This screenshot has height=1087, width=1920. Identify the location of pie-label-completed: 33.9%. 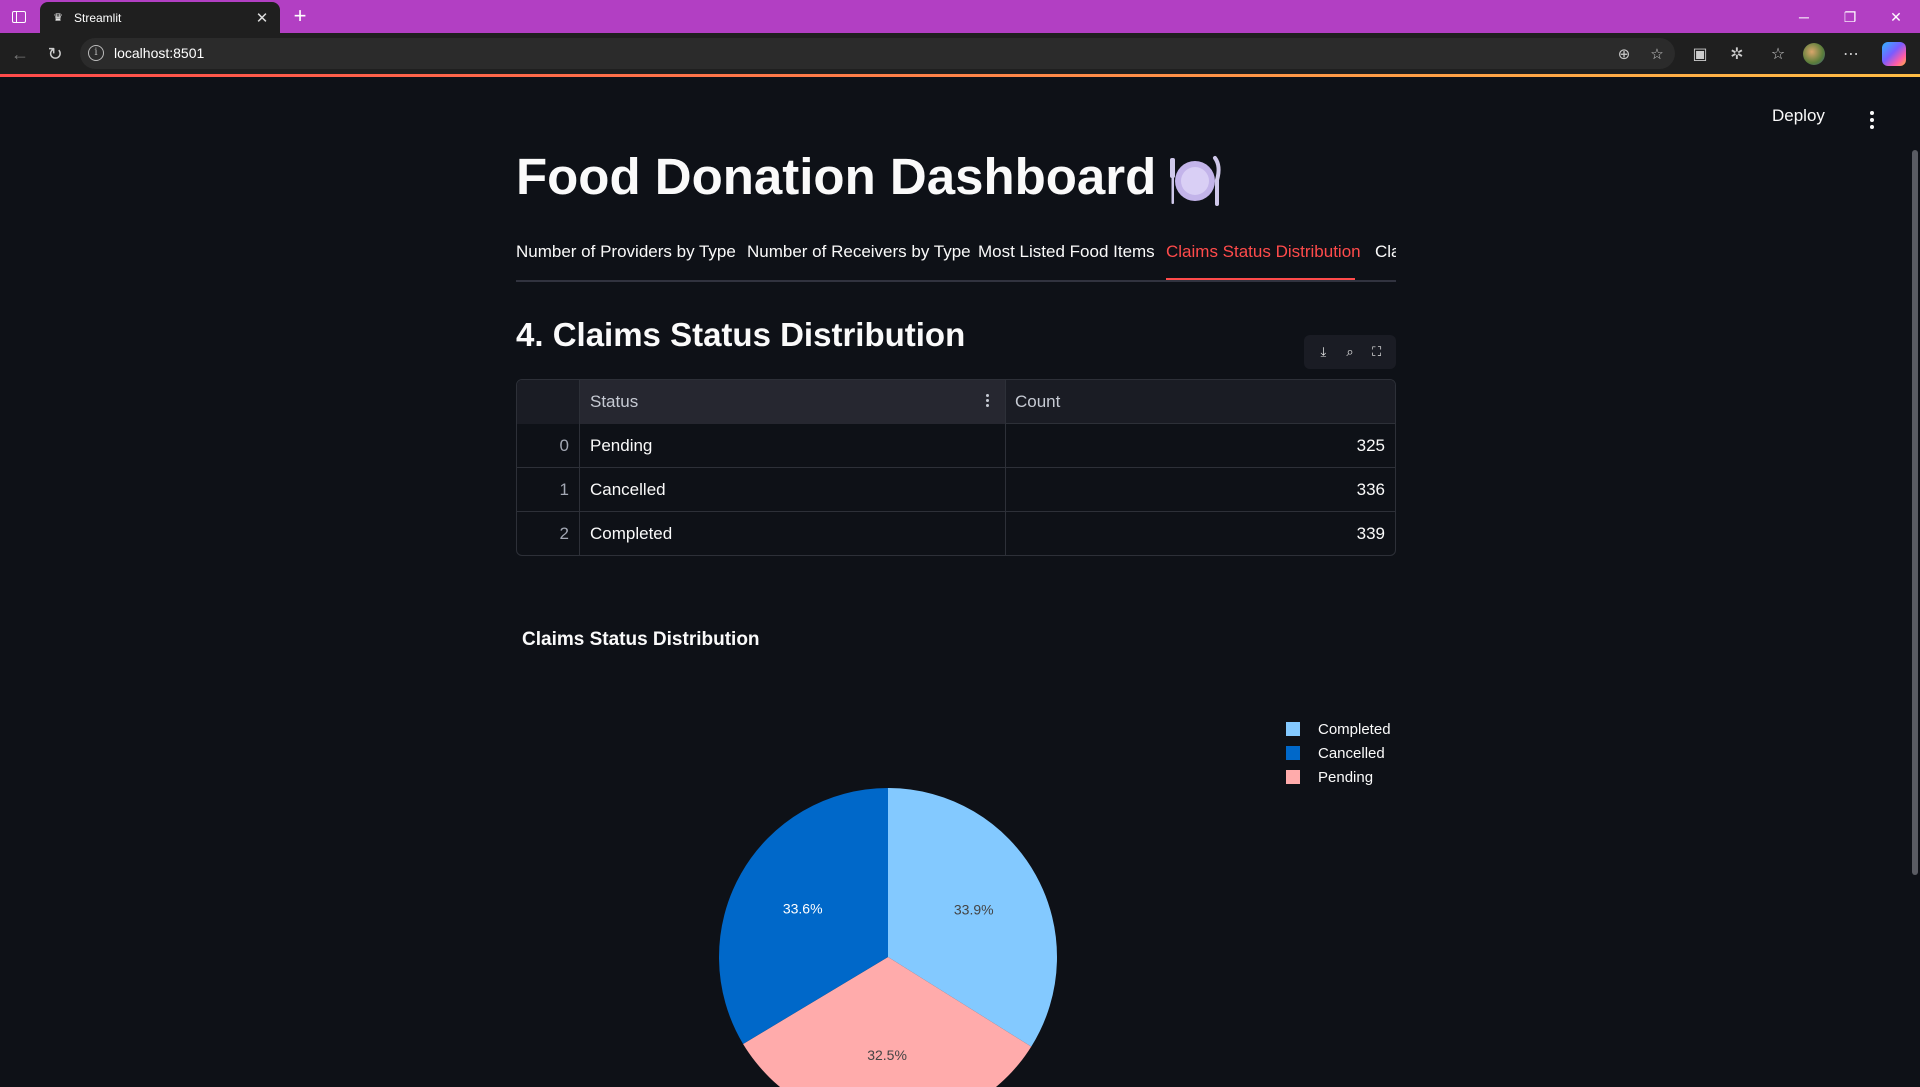
(974, 910).